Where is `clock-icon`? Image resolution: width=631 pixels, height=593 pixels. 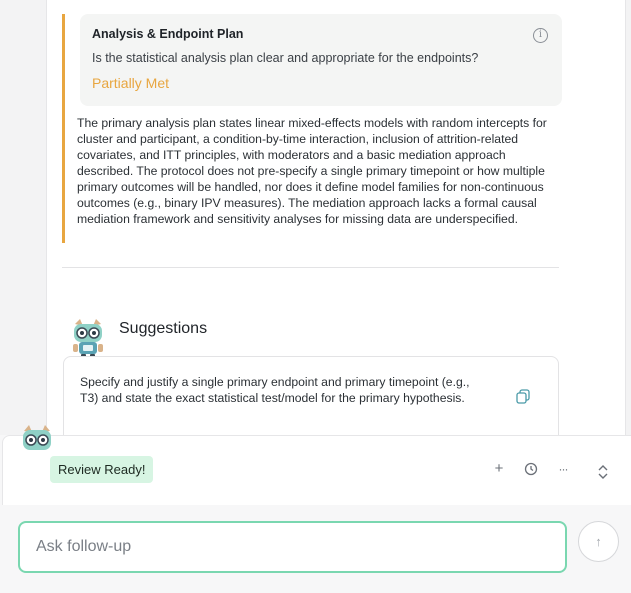 clock-icon is located at coordinates (531, 469).